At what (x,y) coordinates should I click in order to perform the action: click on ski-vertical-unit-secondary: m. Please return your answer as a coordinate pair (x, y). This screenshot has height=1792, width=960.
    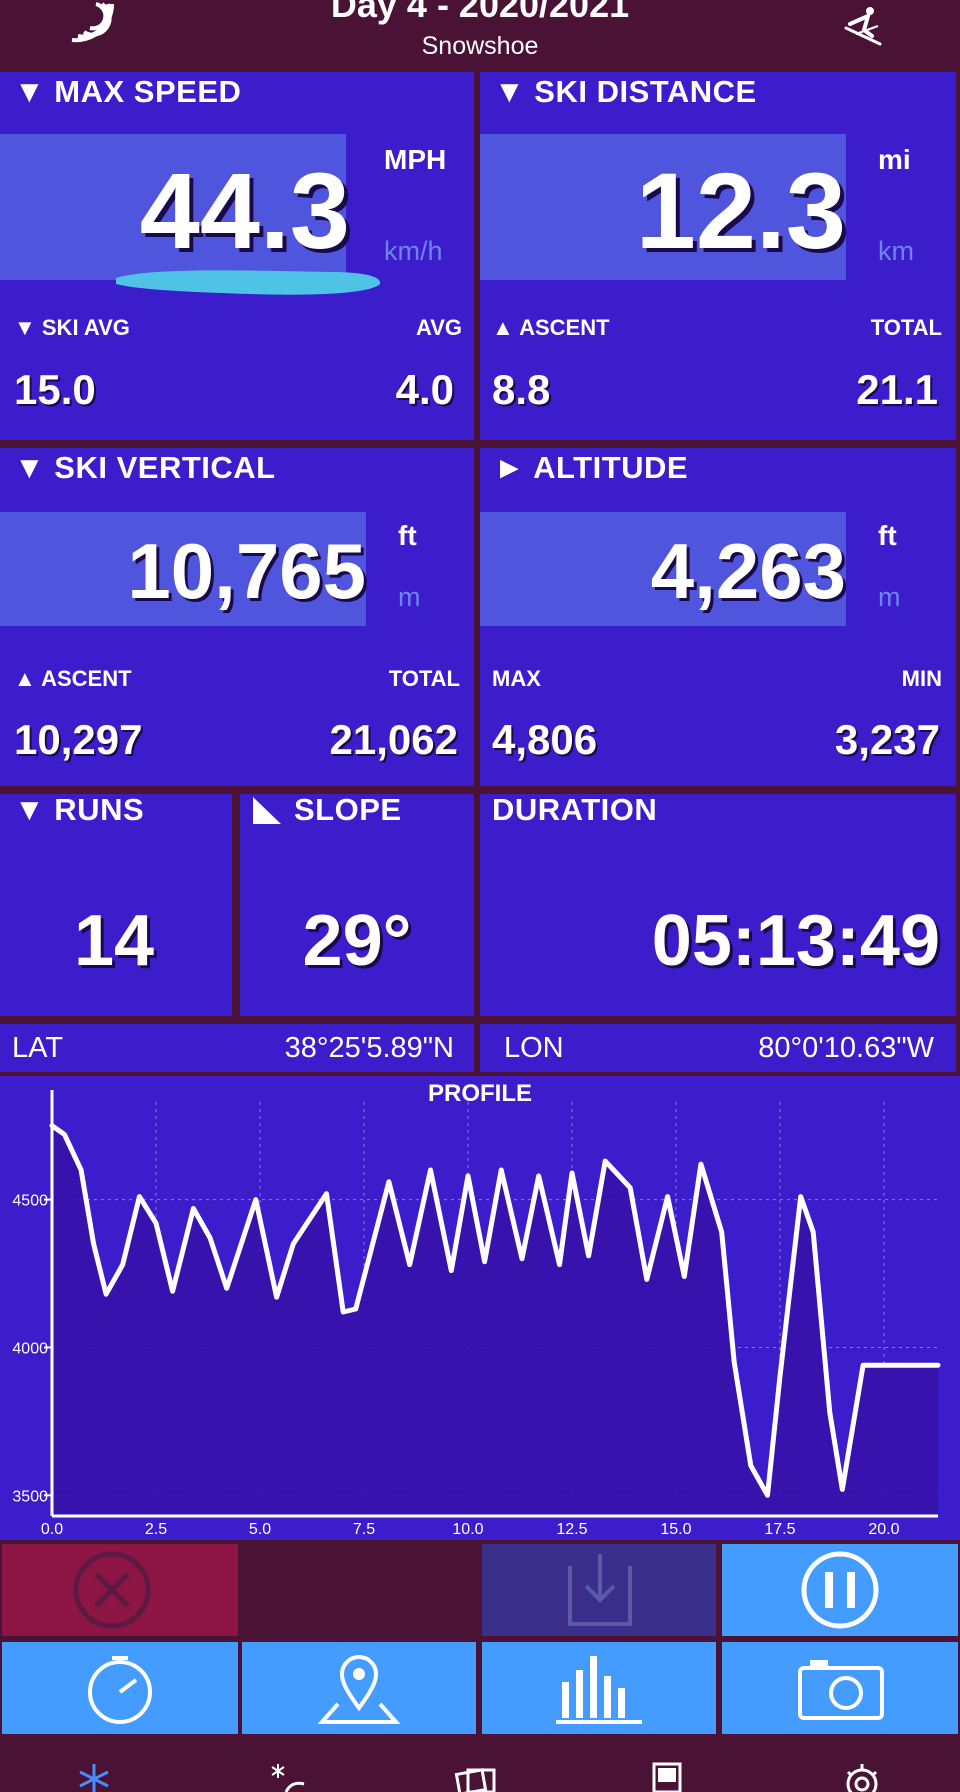
    Looking at the image, I should click on (409, 597).